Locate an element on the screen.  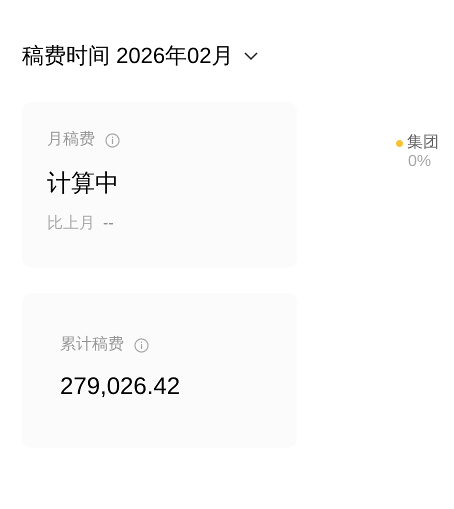
card-title: 月稿费 is located at coordinates (71, 140).